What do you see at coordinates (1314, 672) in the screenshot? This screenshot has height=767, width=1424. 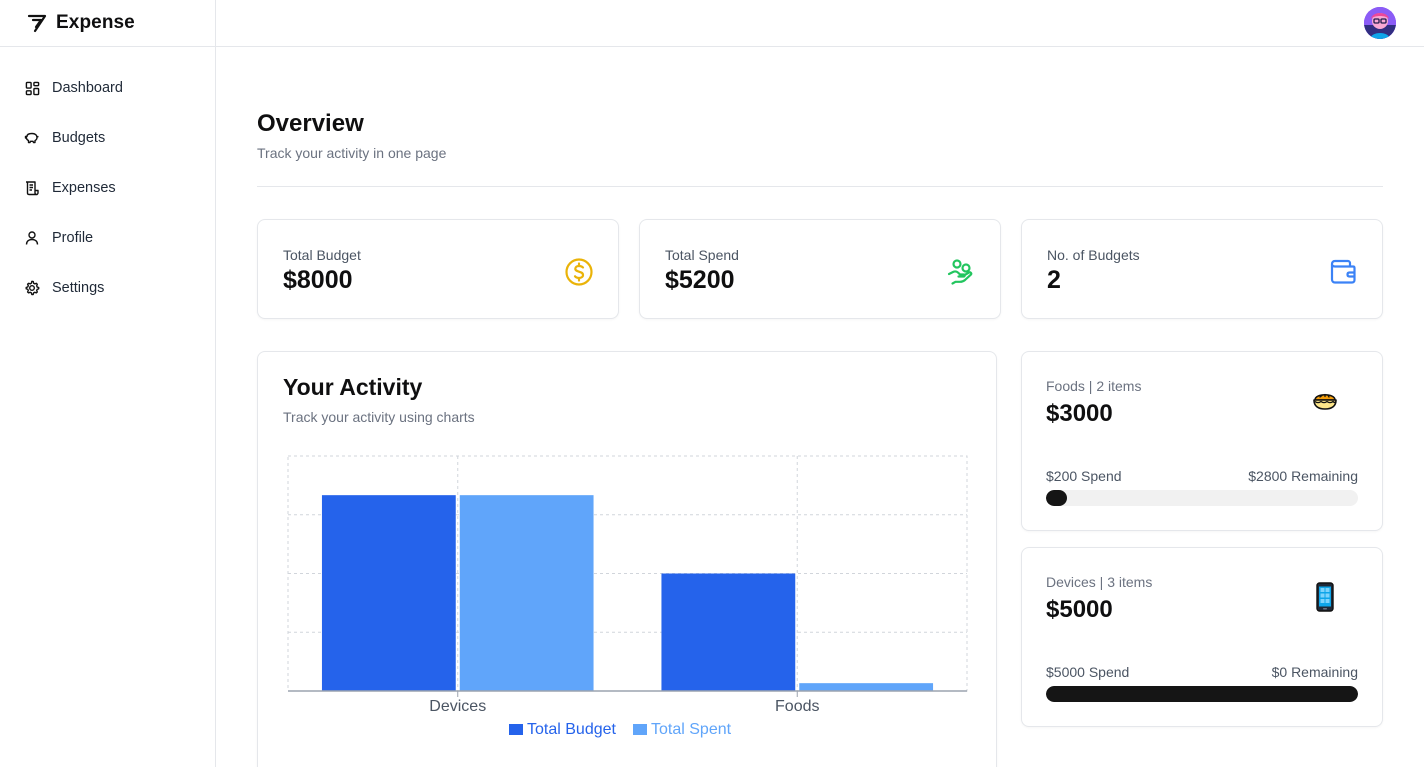 I see `budget-remaining: $0 Remaining` at bounding box center [1314, 672].